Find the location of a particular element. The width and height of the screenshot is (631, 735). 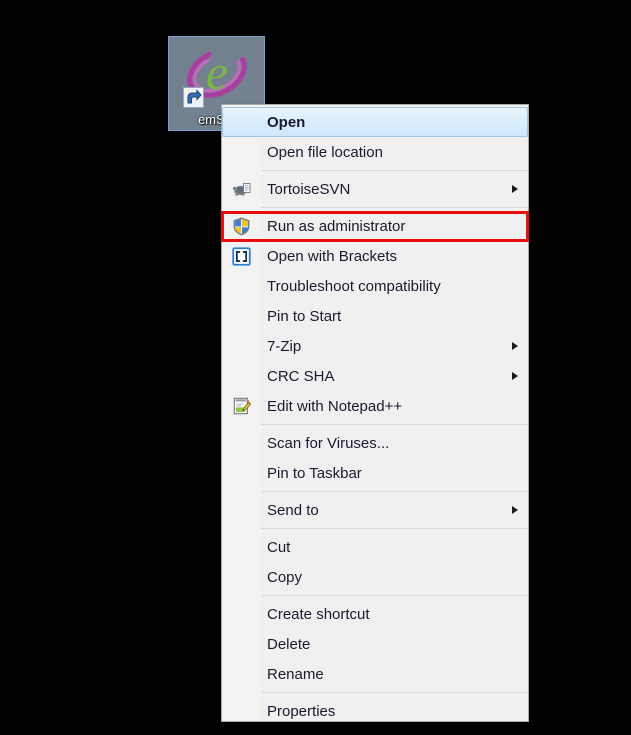

menu-item-label: Create shortcut is located at coordinates (318, 614).